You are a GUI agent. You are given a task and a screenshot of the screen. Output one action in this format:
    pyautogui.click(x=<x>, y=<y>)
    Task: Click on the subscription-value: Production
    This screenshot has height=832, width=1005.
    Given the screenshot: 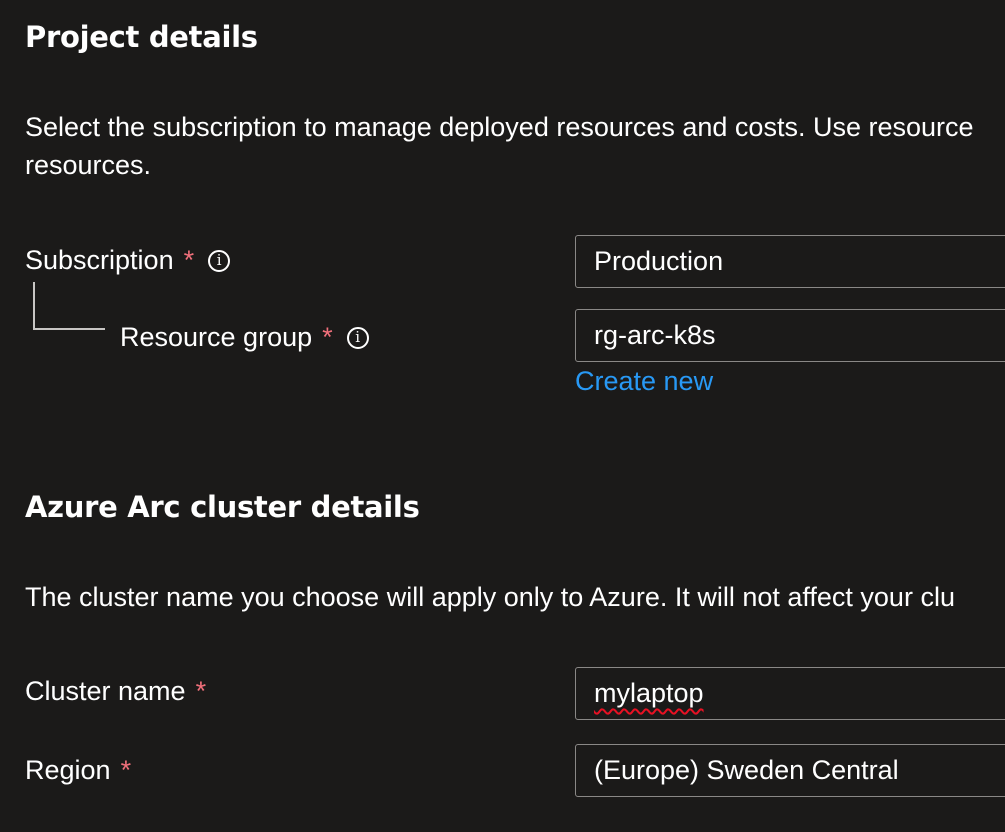 What is the action you would take?
    pyautogui.click(x=659, y=261)
    